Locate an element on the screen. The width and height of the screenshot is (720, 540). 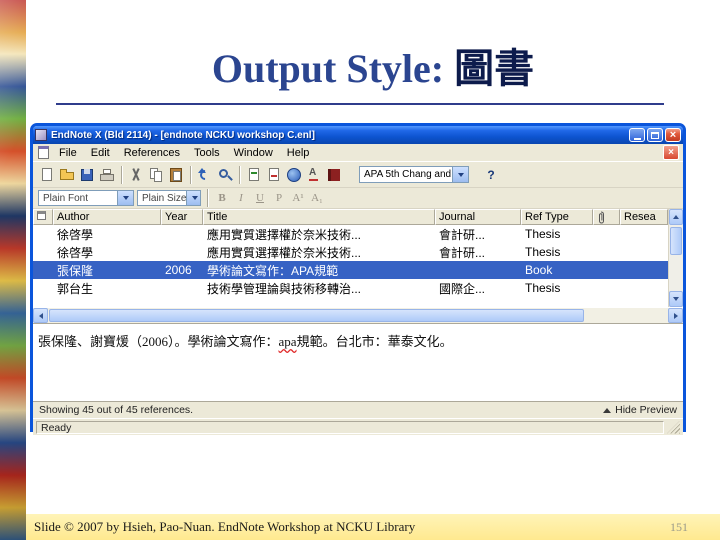
subscript-button: A₁ is located at coordinates (317, 198).